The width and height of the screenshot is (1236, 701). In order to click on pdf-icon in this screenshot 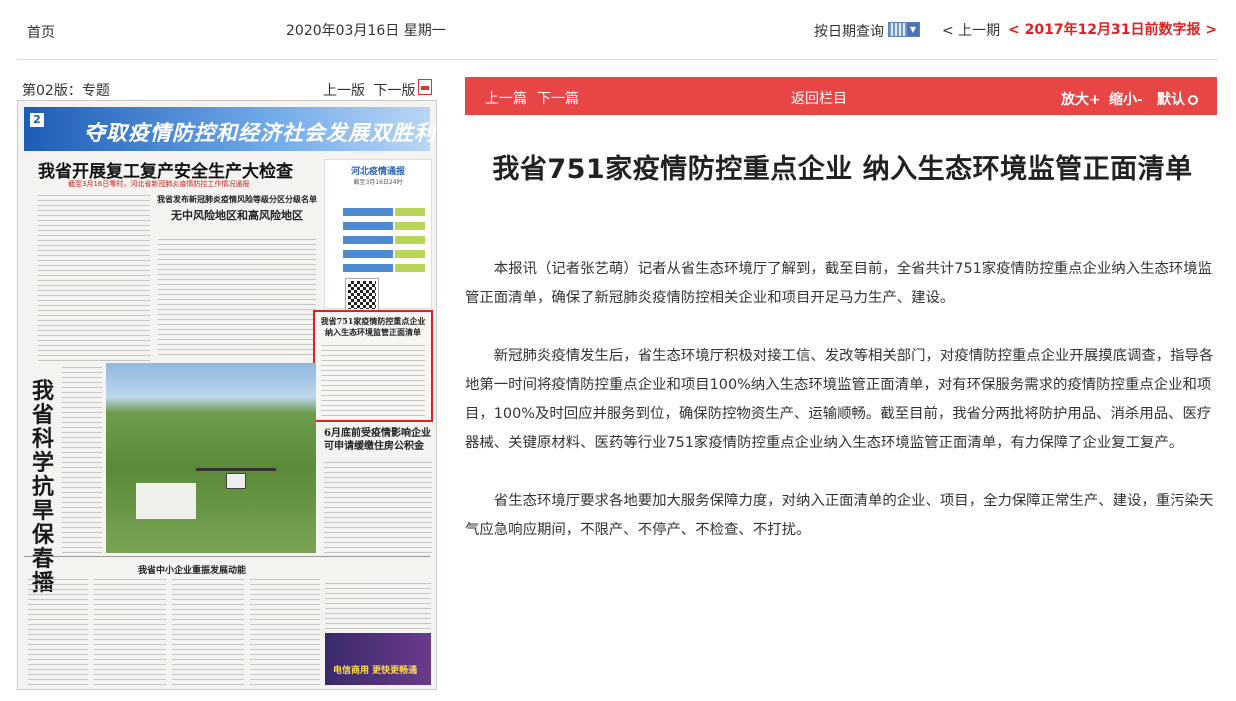, I will do `click(425, 87)`.